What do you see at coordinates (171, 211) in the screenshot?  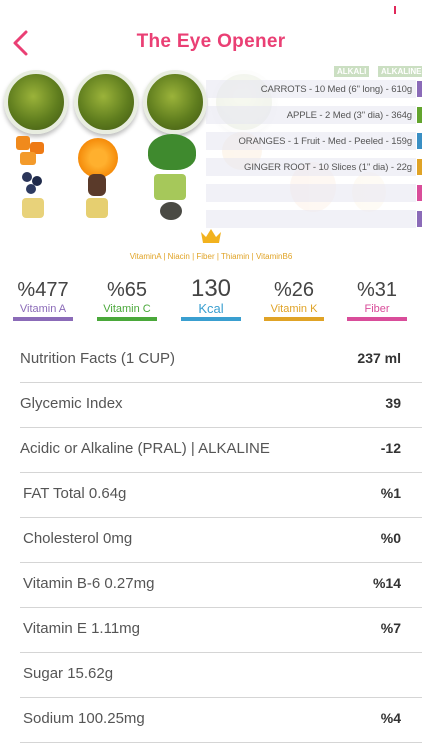 I see `chia-seeds-image` at bounding box center [171, 211].